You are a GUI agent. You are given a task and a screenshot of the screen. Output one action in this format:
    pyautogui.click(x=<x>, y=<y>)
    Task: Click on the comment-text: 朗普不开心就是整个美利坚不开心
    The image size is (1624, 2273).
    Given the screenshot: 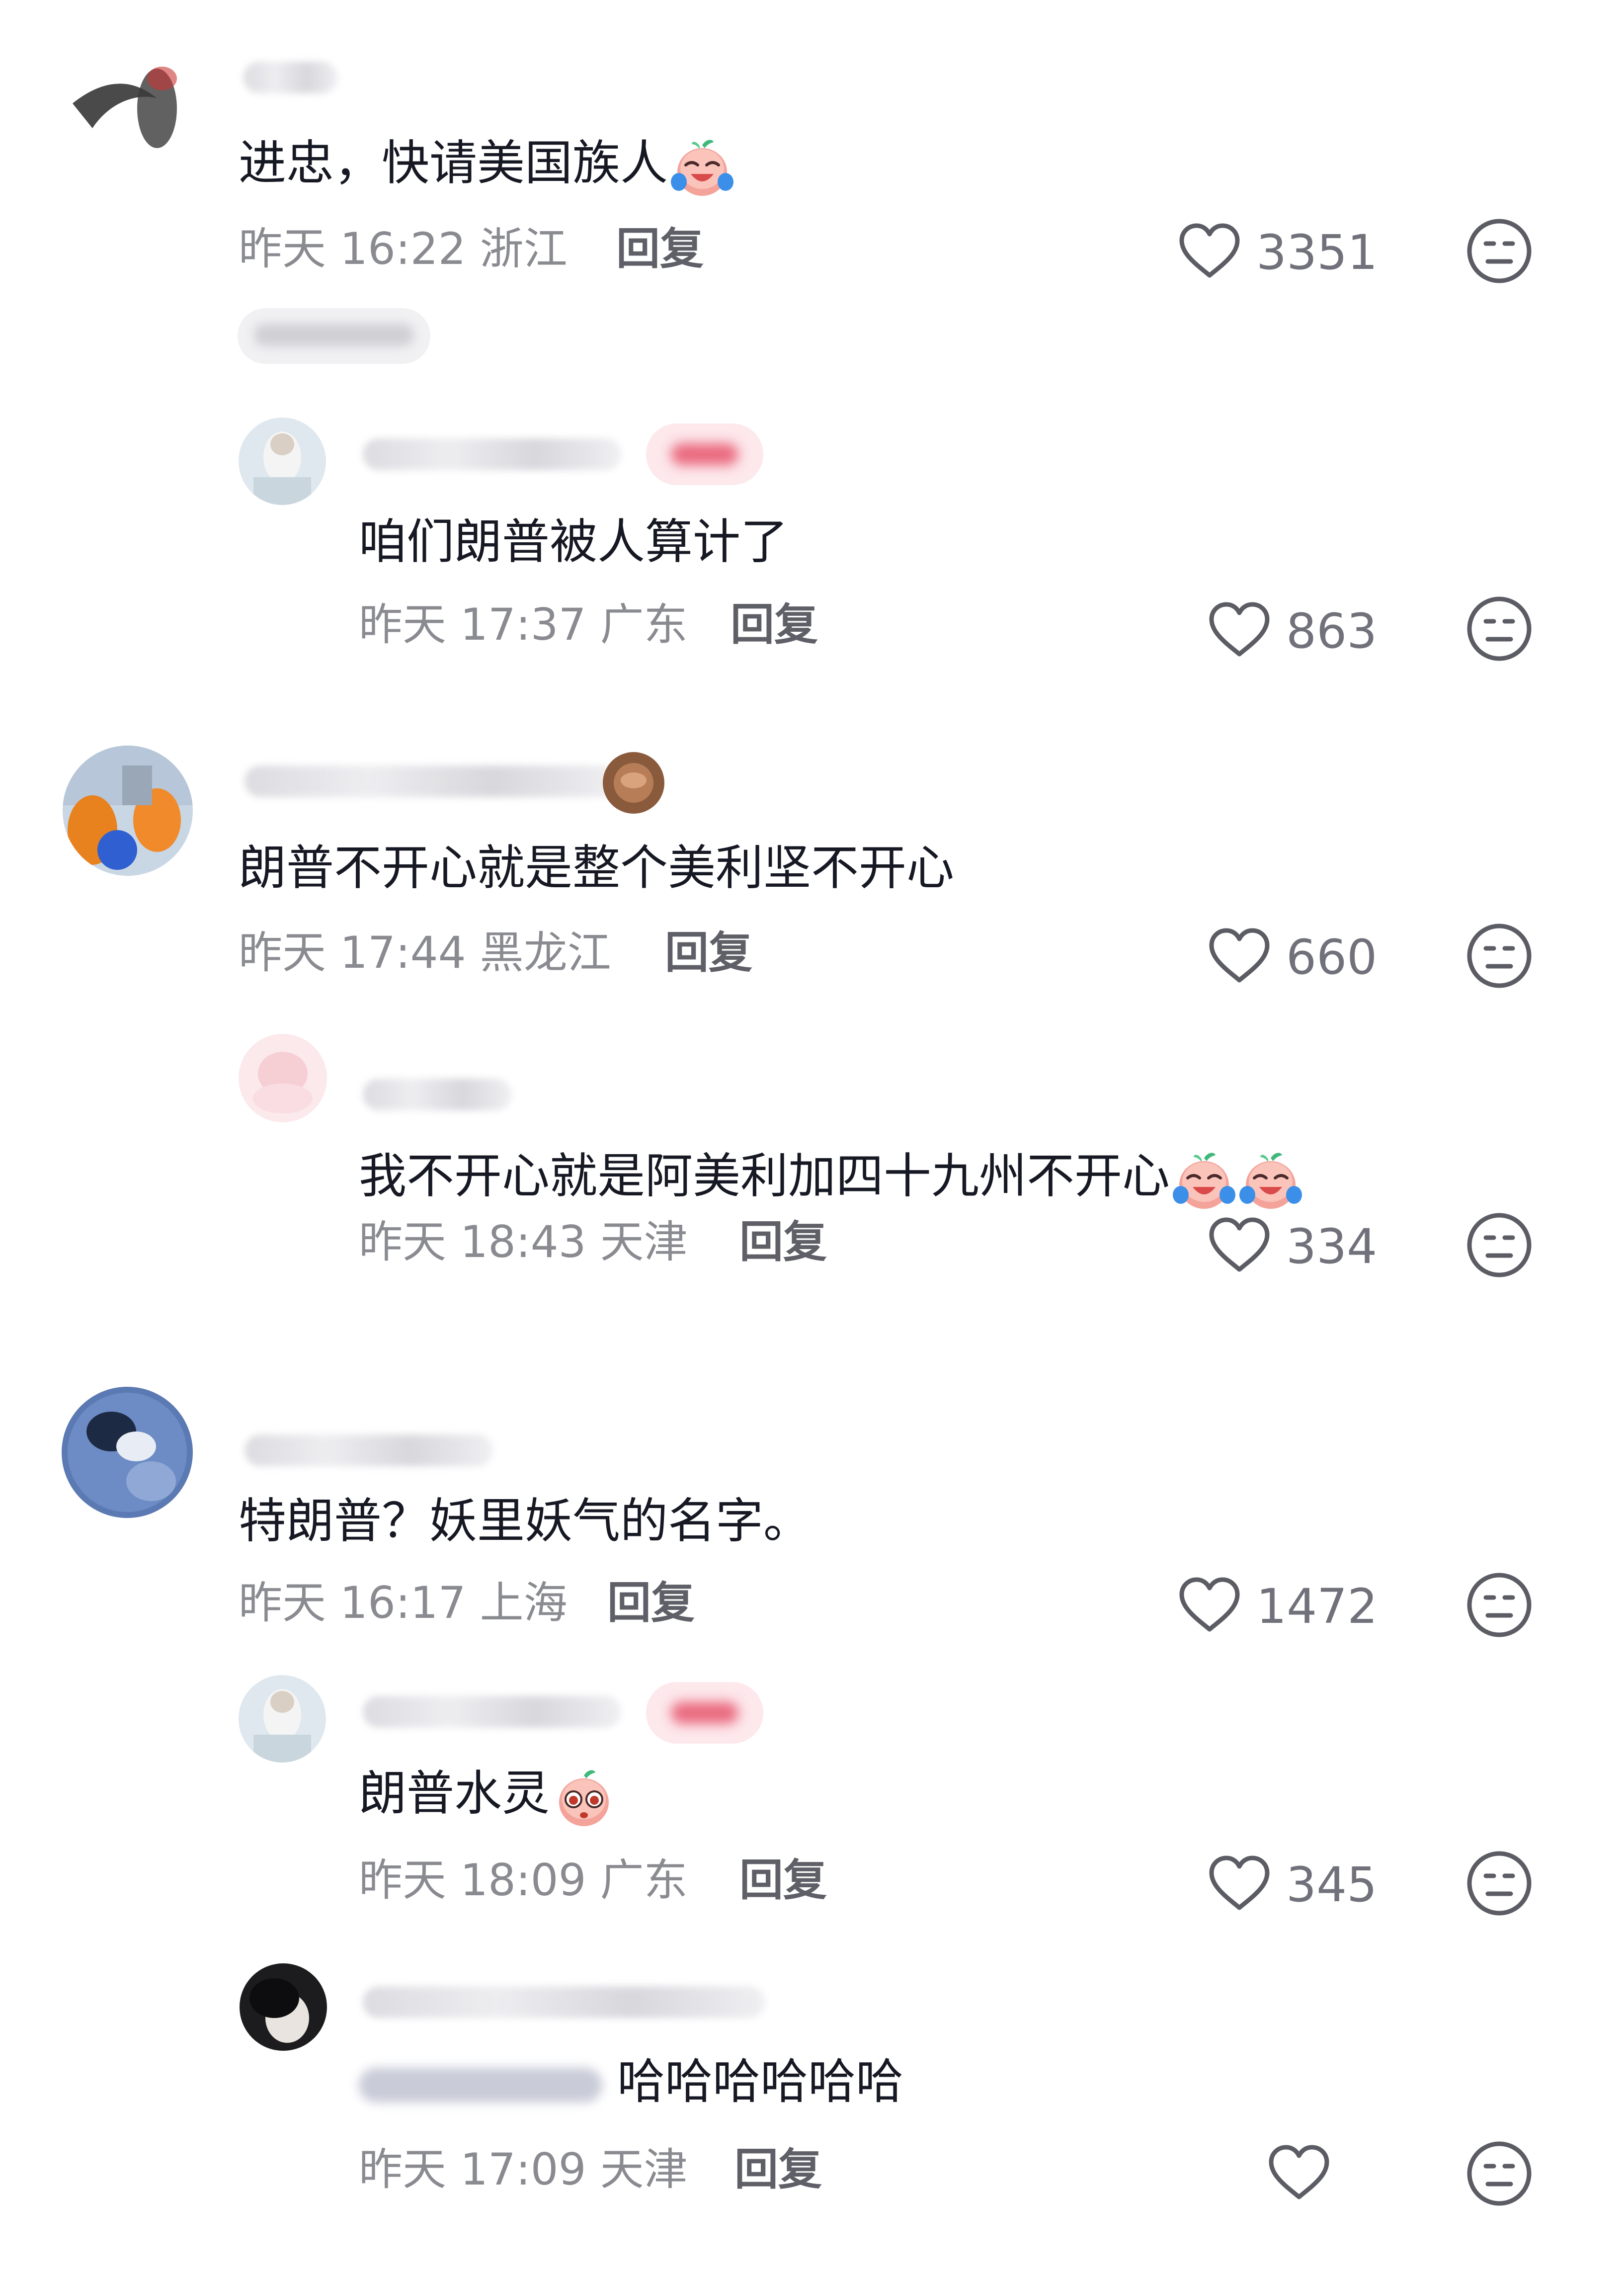 What is the action you would take?
    pyautogui.click(x=596, y=868)
    